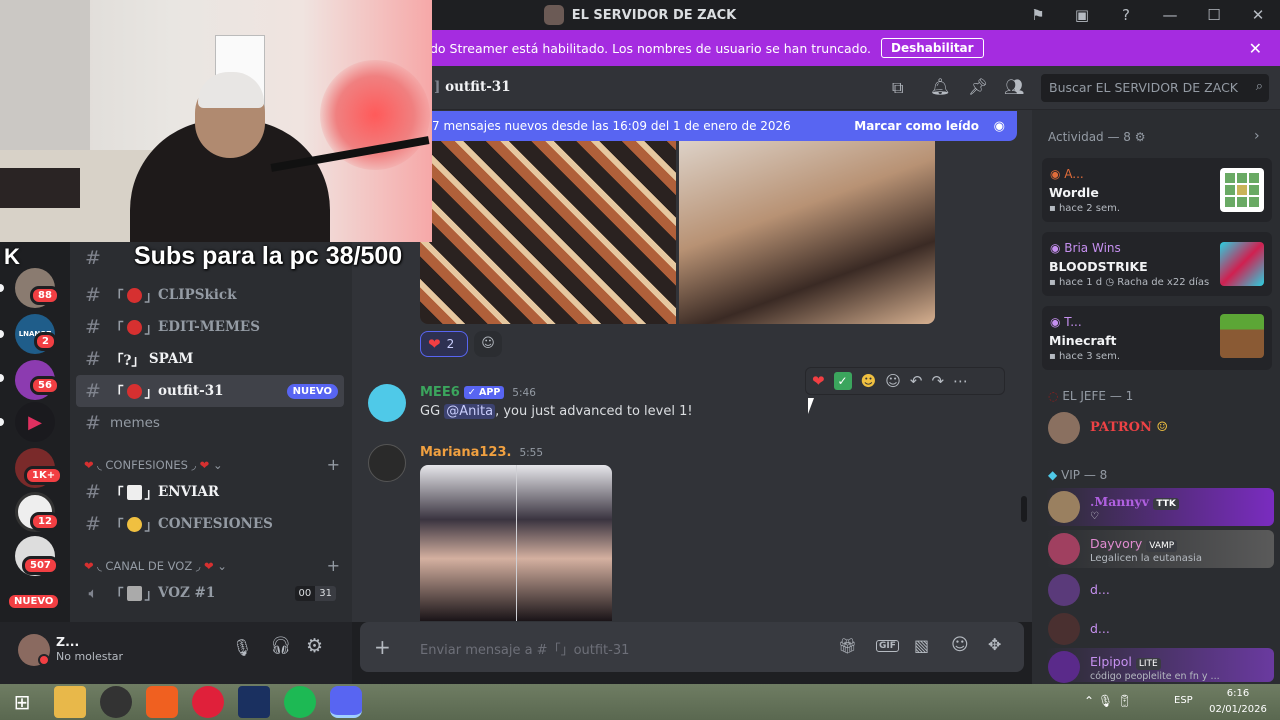 This screenshot has height=720, width=1280. I want to click on channel-header: ] outfit-31 ⧉ 🔔︎ 📌︎ 👥︎, so click(731, 88).